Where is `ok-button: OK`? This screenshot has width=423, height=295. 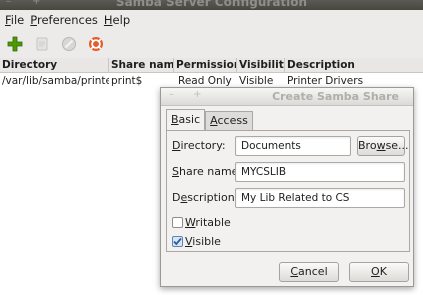 ok-button: OK is located at coordinates (379, 272).